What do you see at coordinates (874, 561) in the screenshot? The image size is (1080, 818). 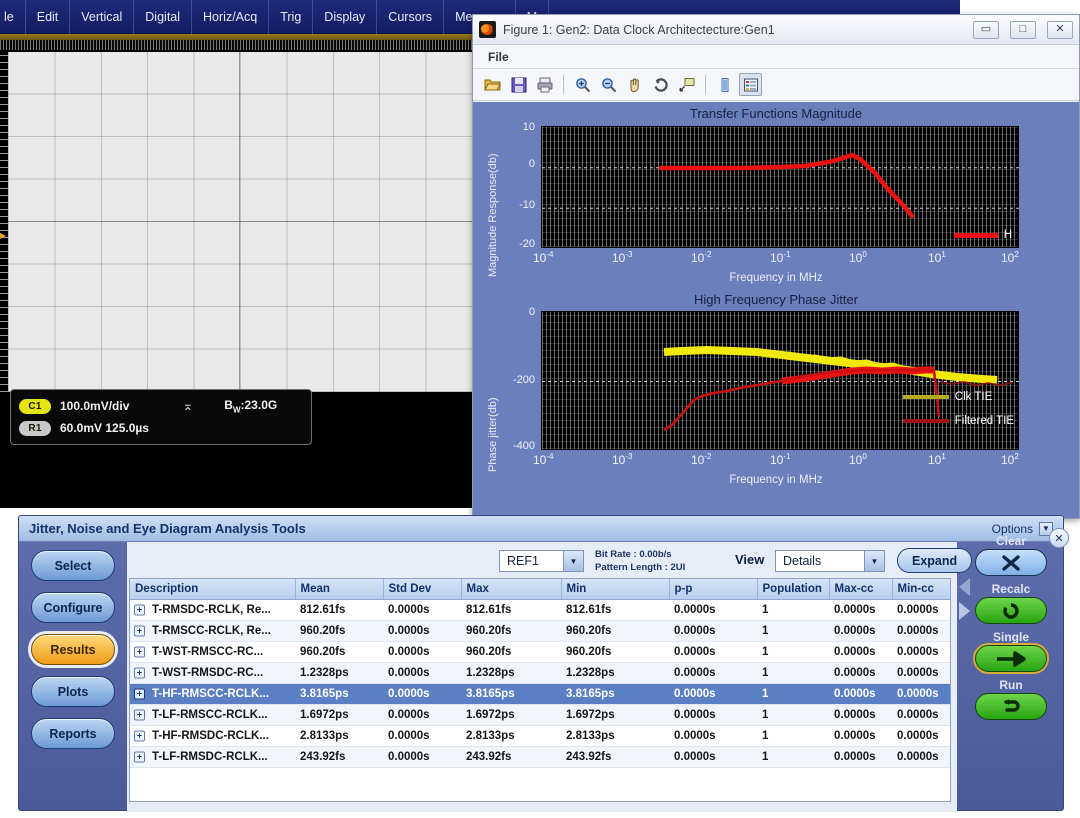 I see `view-select-chevron-down-icon: ▼` at bounding box center [874, 561].